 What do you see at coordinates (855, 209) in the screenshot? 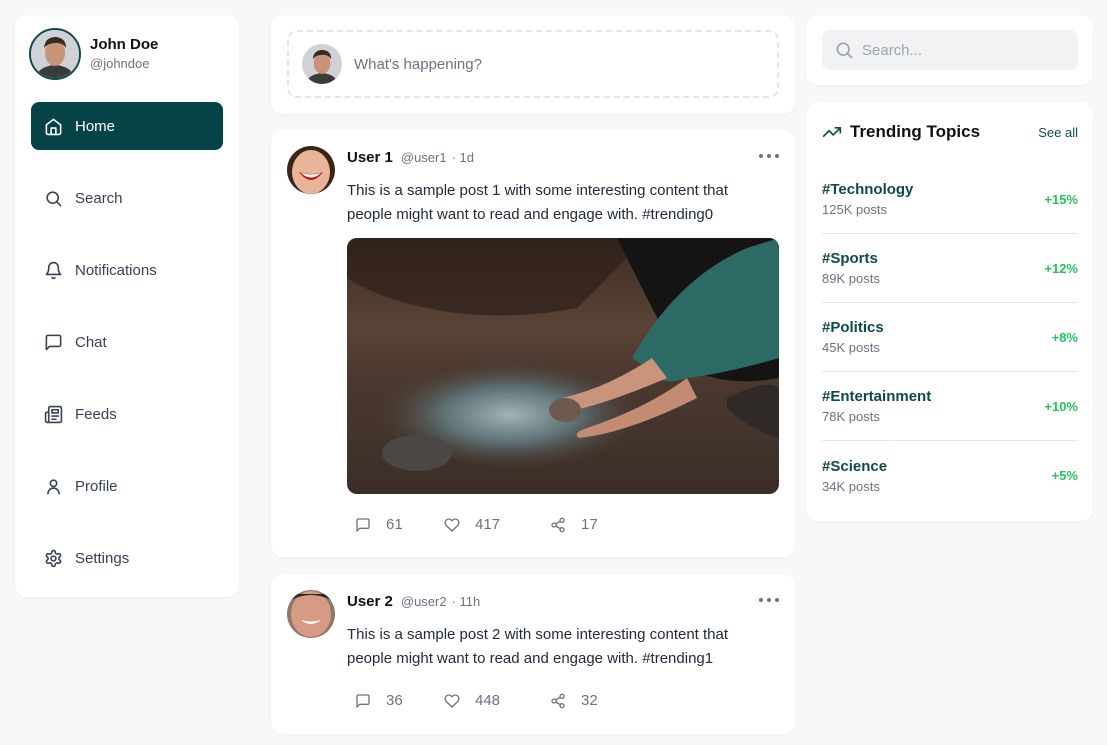
I see `trending-count: 125K posts` at bounding box center [855, 209].